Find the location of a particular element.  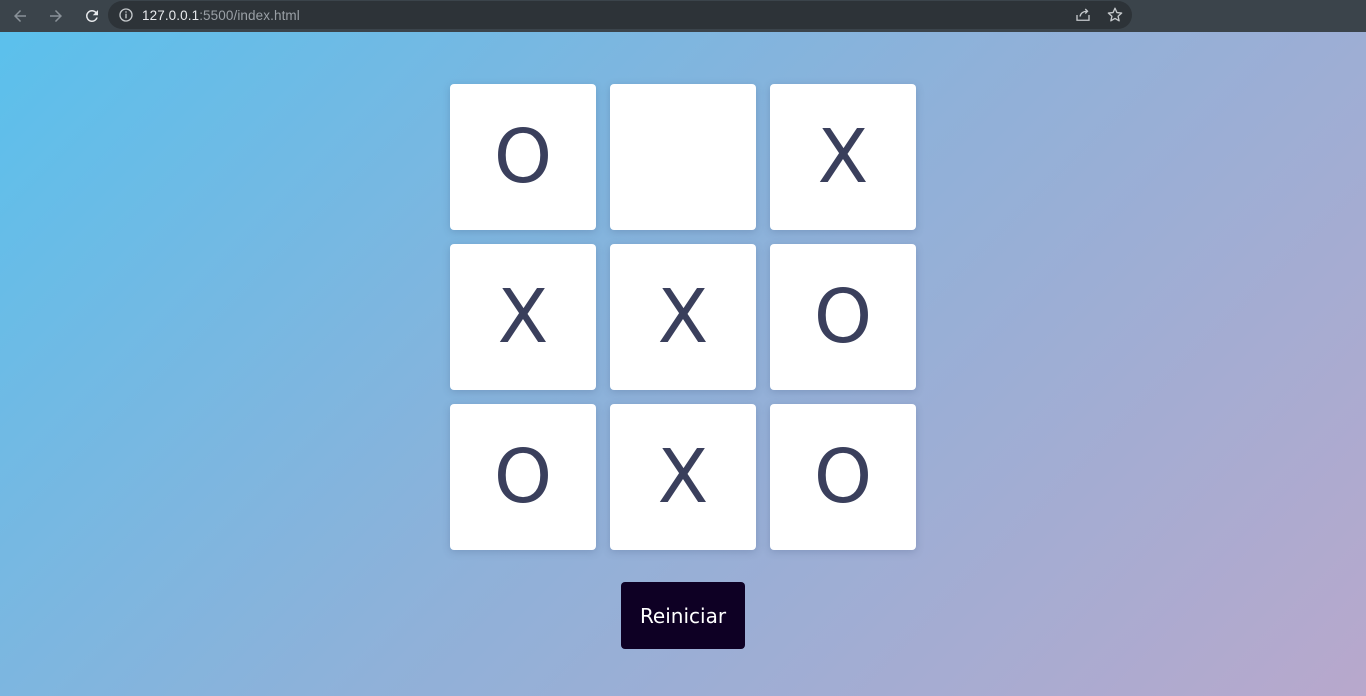

browser-toolbar: 127.0.0.1:5500/index.html is located at coordinates (683, 16).